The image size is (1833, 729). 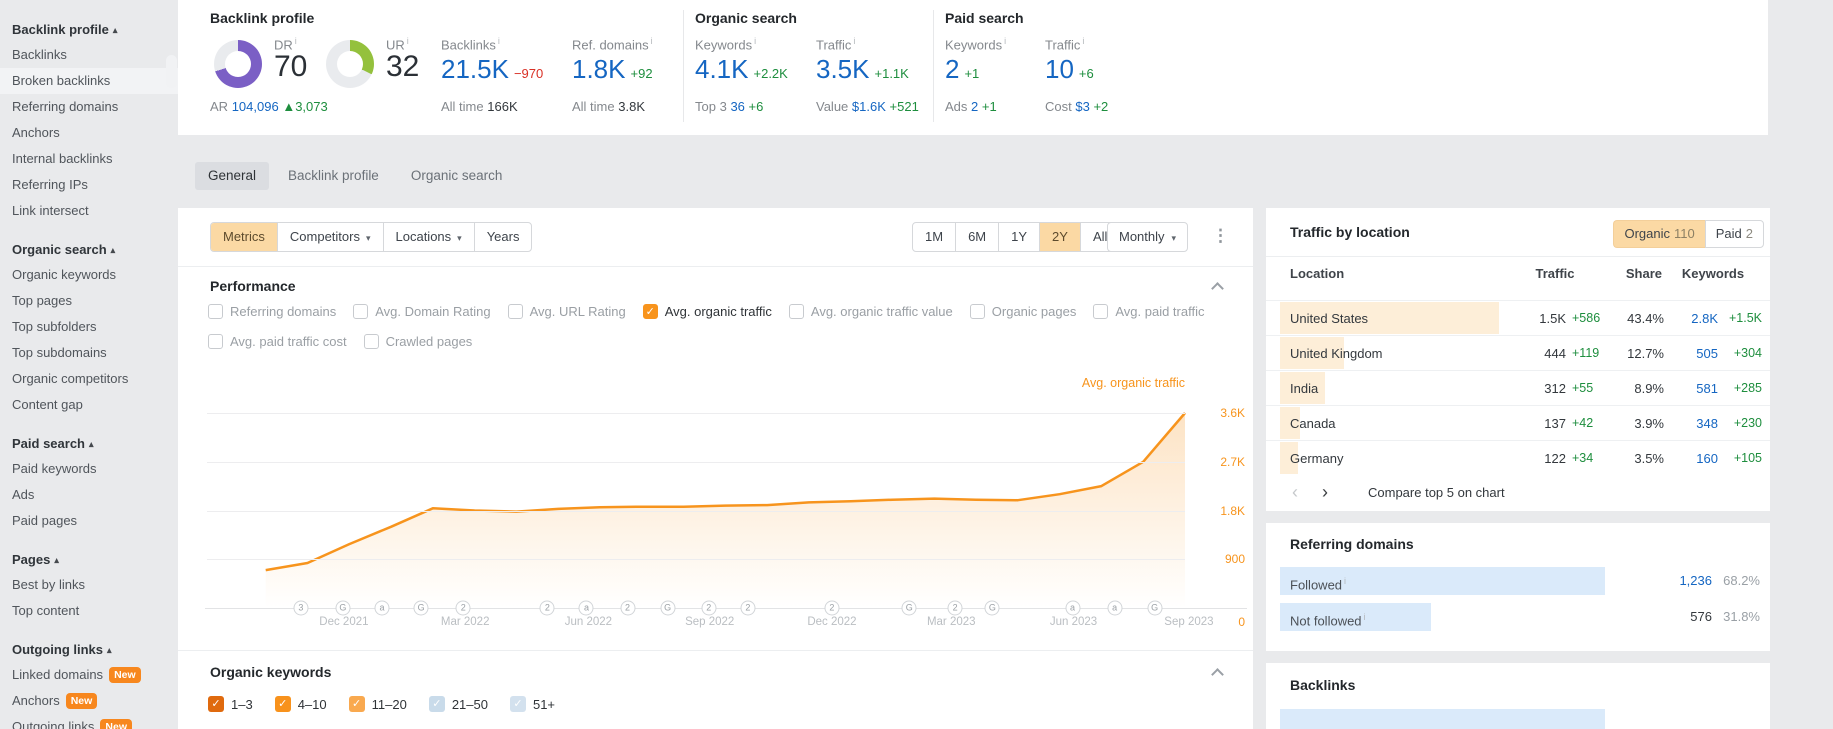 I want to click on sidebar-item-anchors: Anchors, so click(x=89, y=133).